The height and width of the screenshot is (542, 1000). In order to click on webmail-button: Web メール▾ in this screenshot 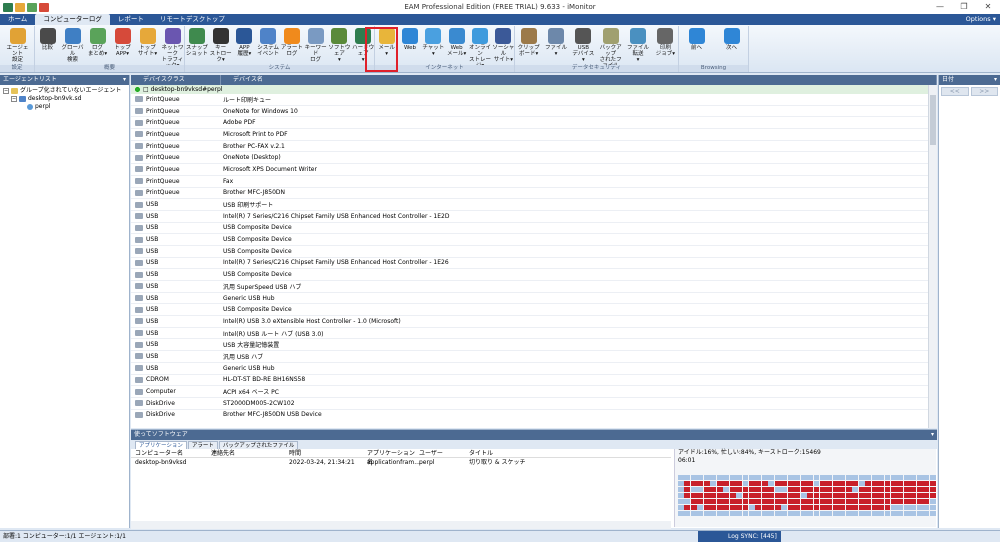, I will do `click(457, 46)`.